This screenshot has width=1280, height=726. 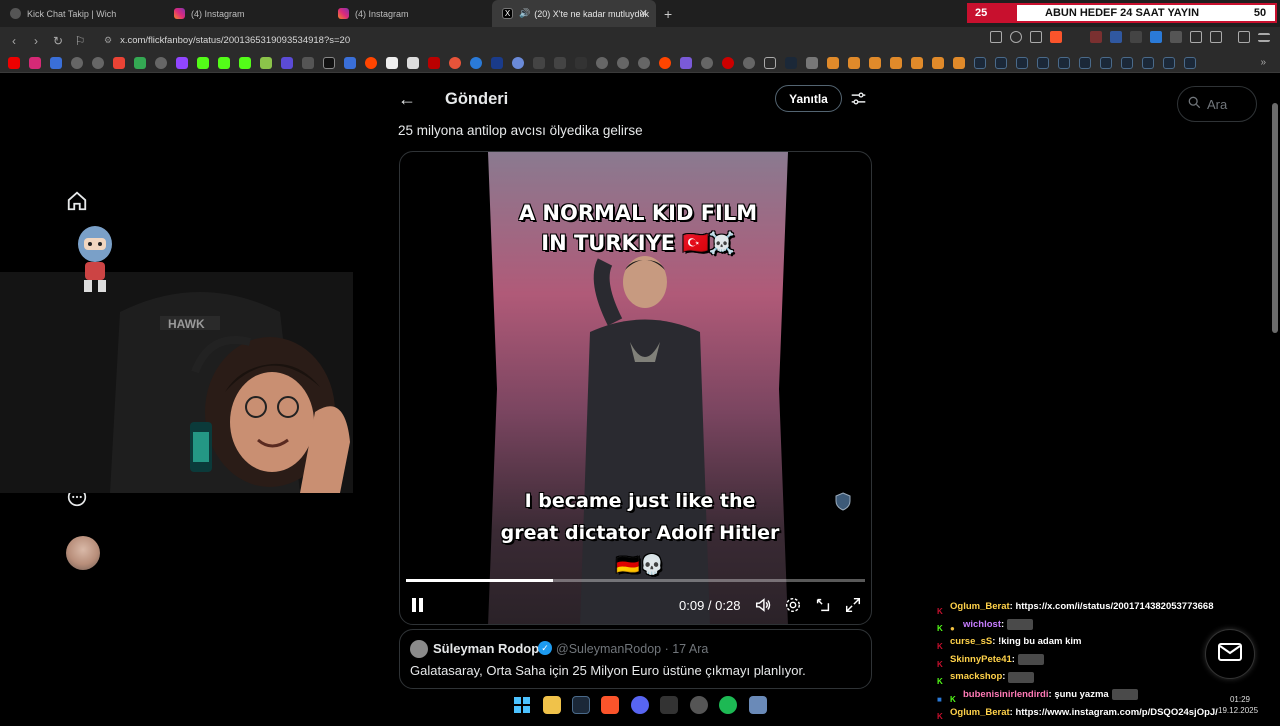 I want to click on brave-browser-icon, so click(x=610, y=705).